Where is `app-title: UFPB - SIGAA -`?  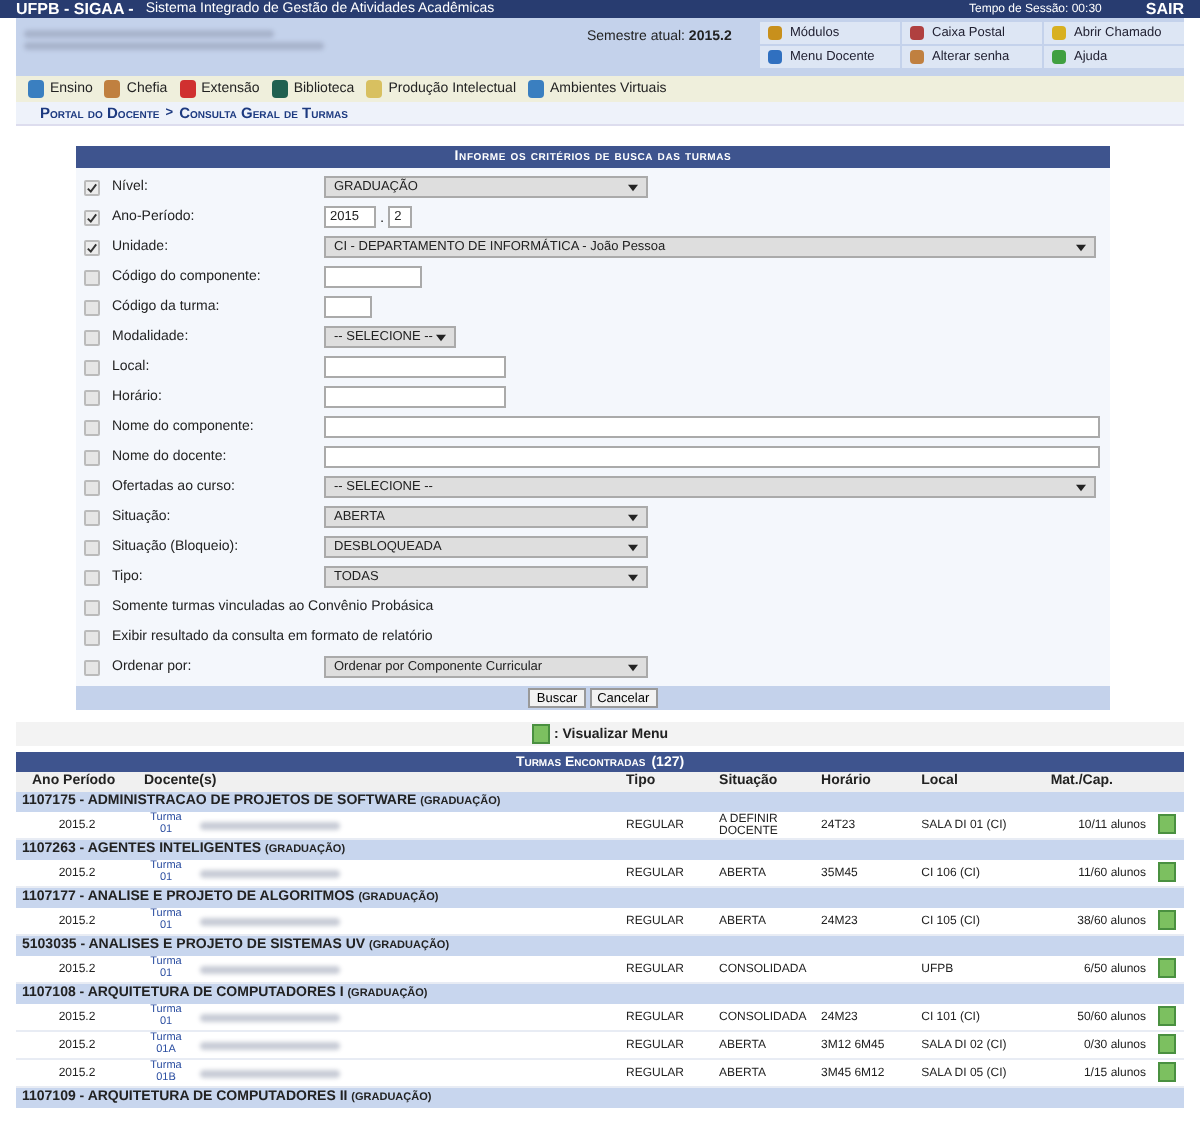 app-title: UFPB - SIGAA - is located at coordinates (75, 9).